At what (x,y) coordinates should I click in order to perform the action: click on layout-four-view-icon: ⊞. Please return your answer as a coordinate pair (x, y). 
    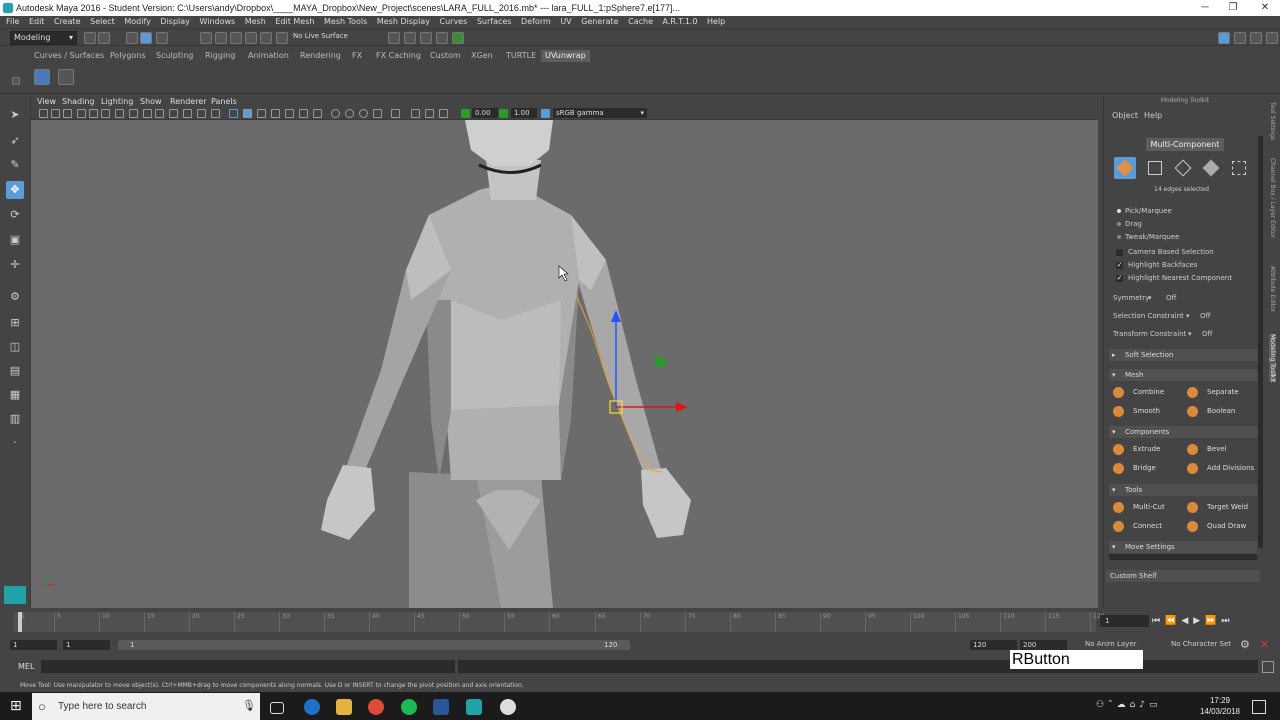
    Looking at the image, I should click on (15, 323).